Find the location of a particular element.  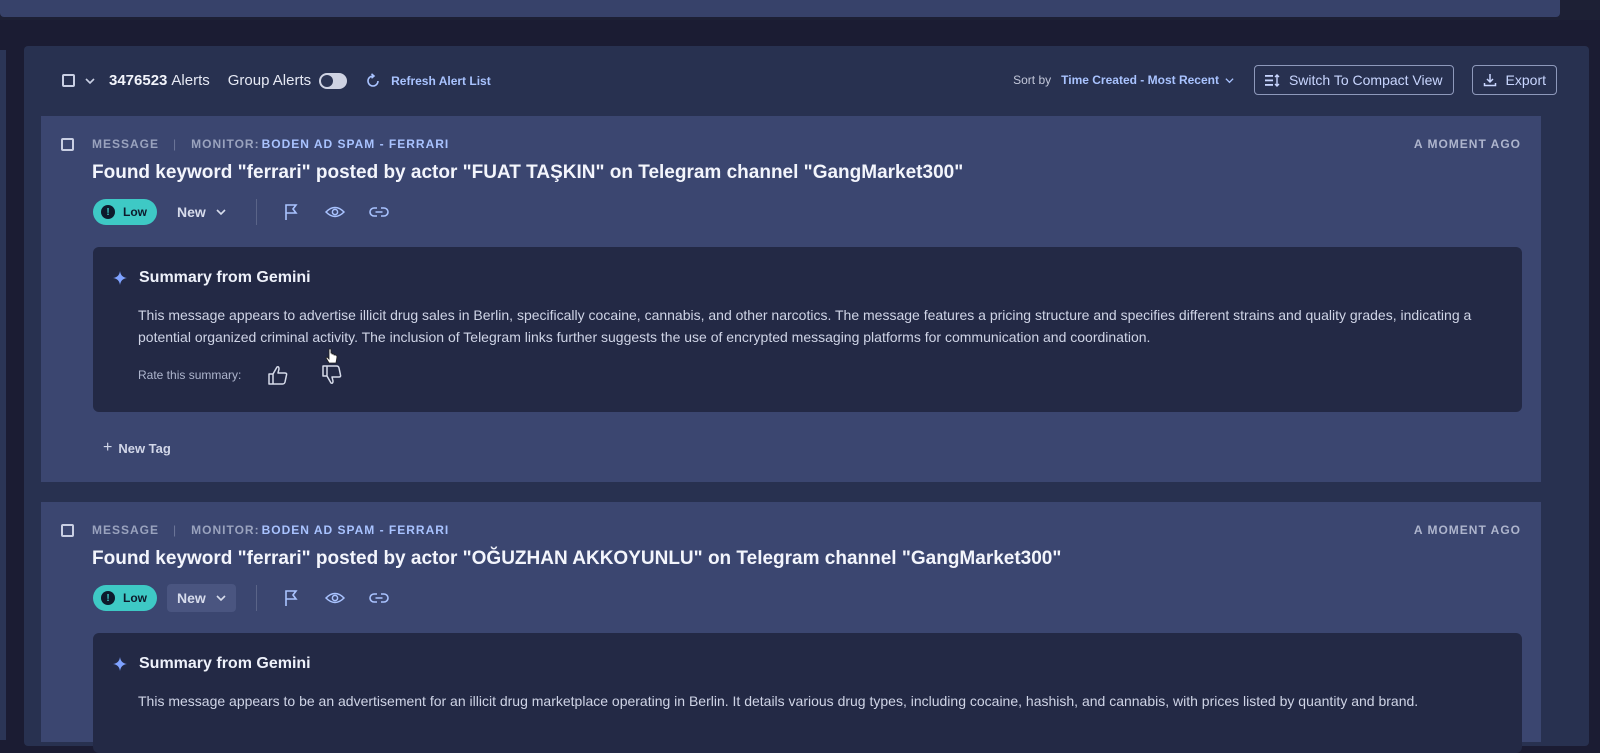

alert-count-label: Alerts is located at coordinates (190, 80).